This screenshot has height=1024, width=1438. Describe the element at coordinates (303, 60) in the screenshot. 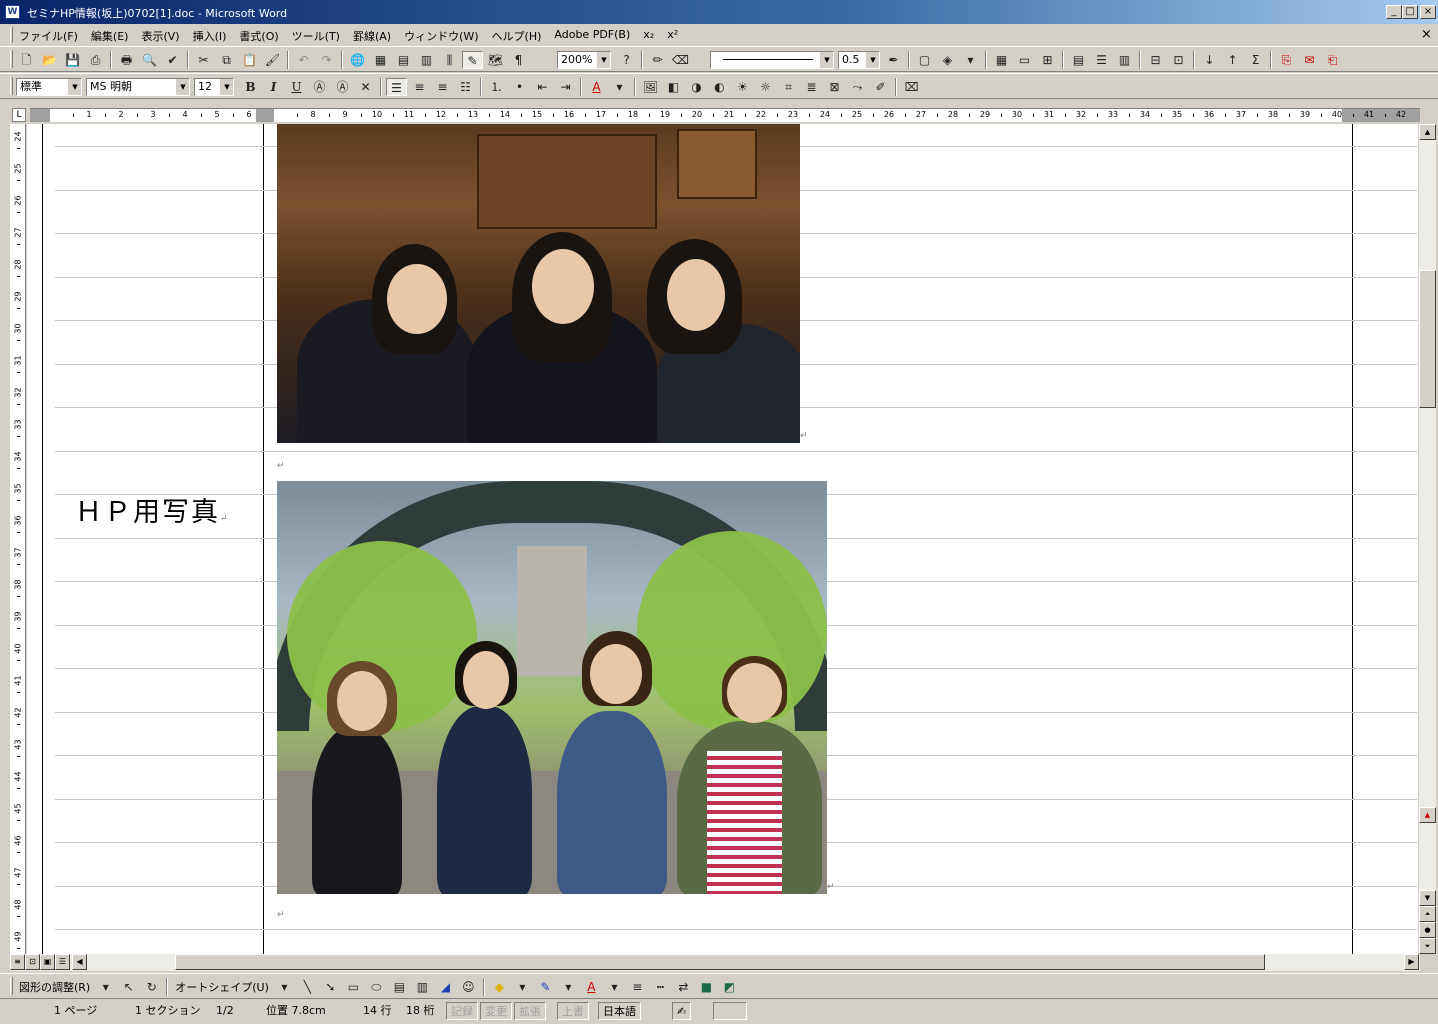

I see `undo-icon: ↶` at that location.